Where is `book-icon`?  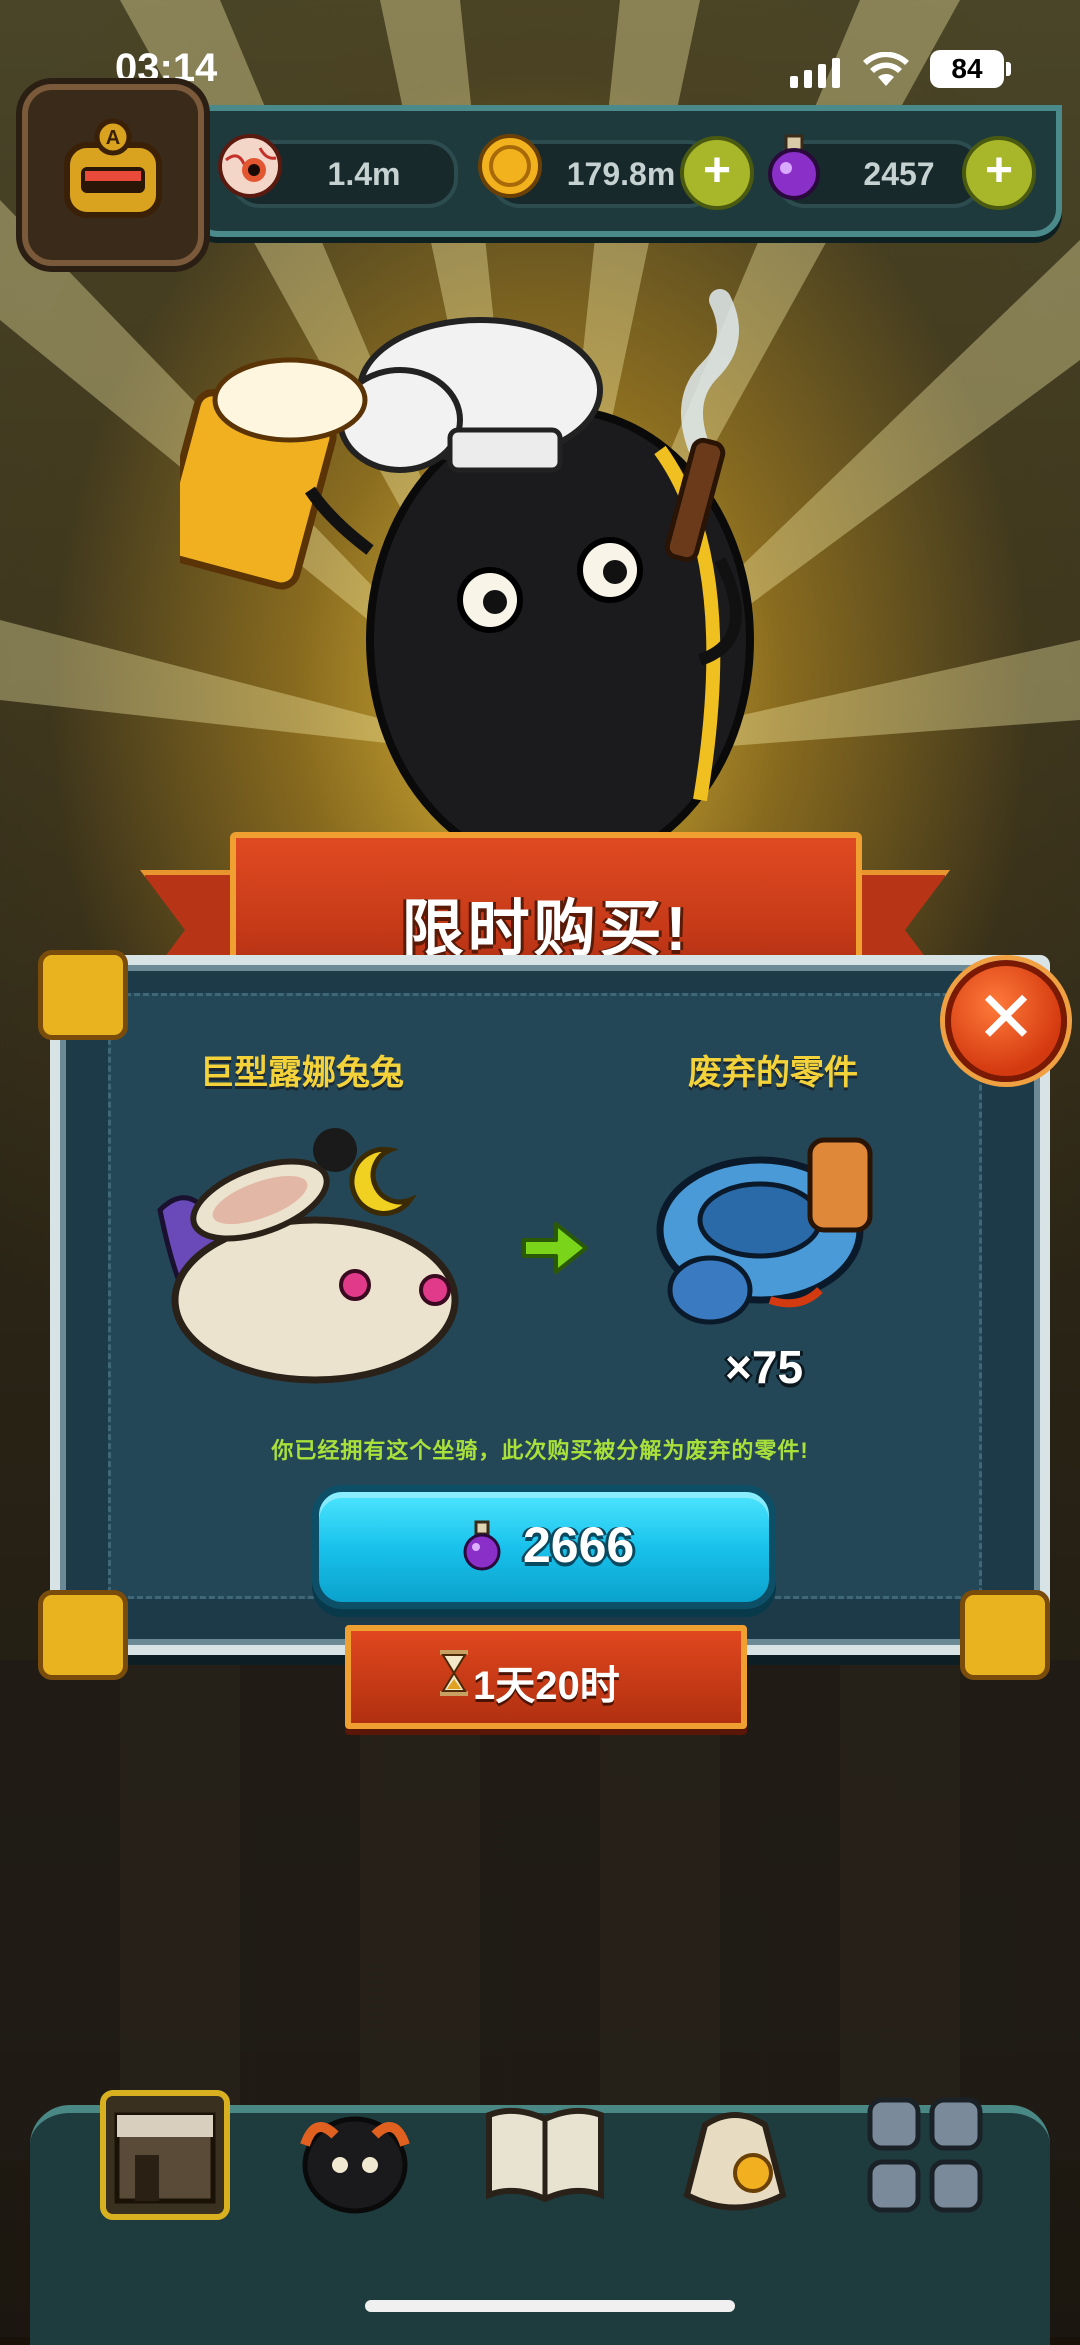
book-icon is located at coordinates (545, 2155).